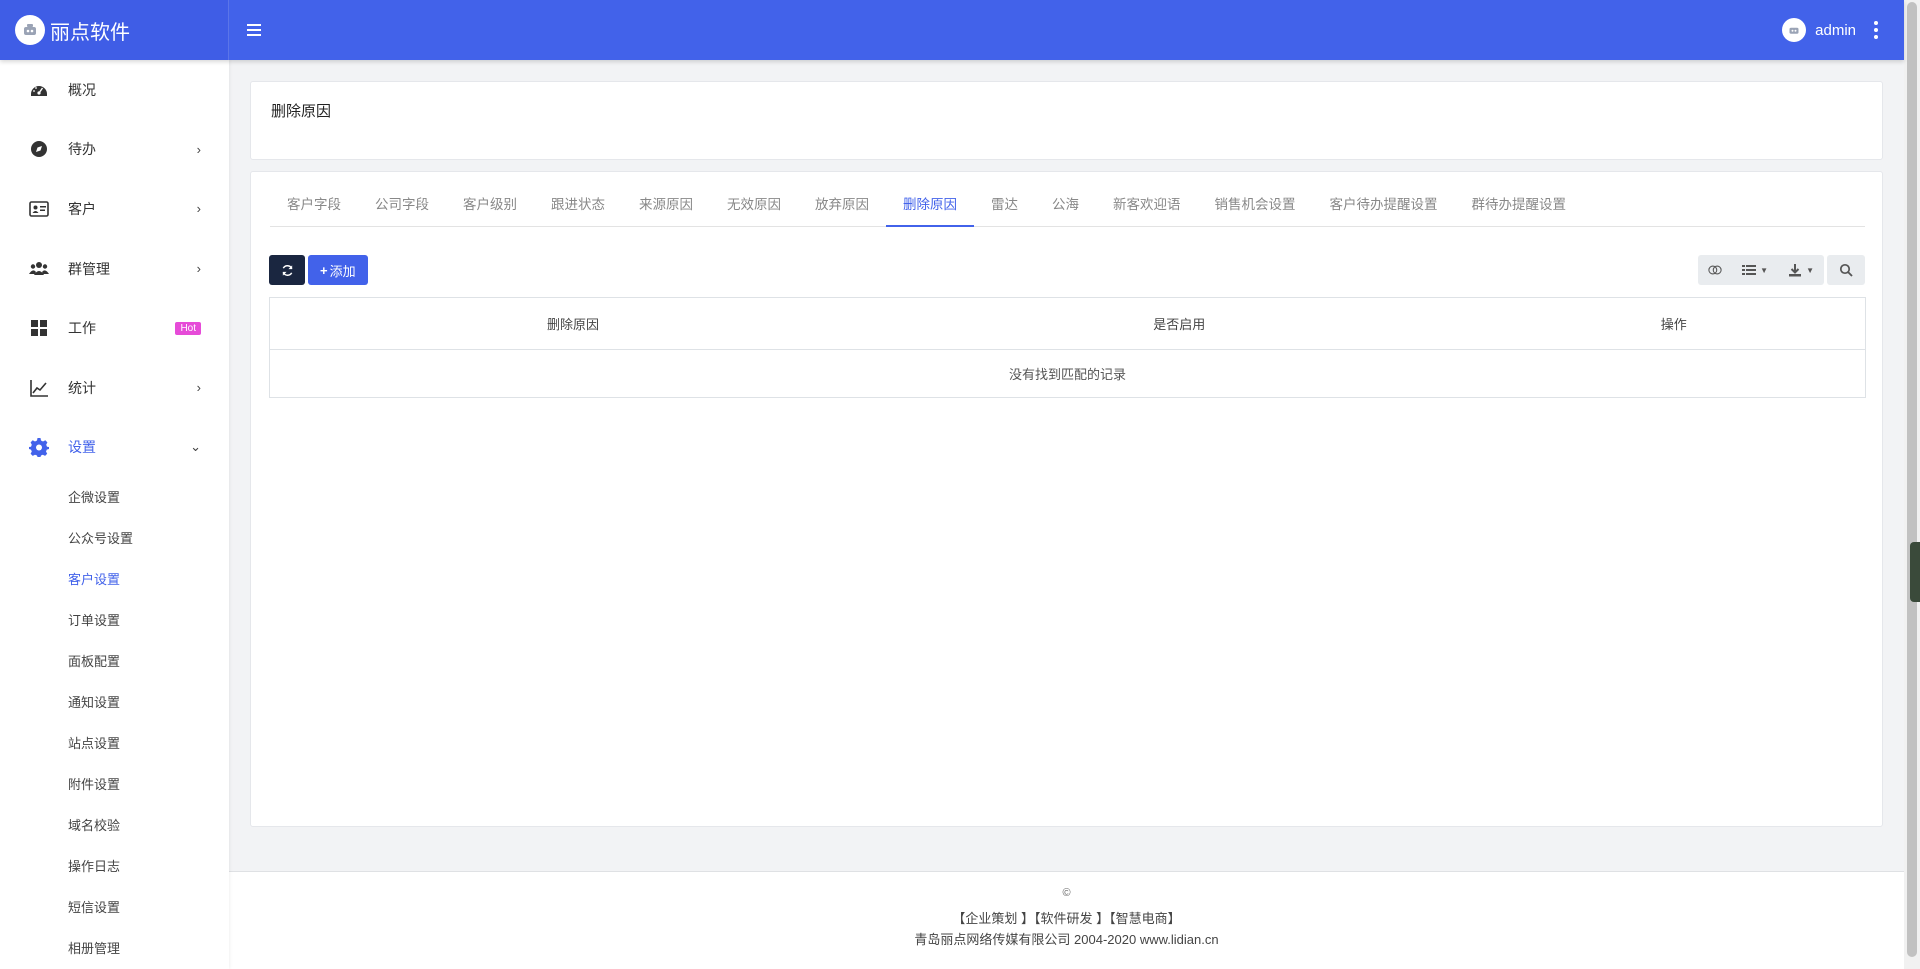  Describe the element at coordinates (114, 784) in the screenshot. I see `sidebar-subitem: 附件设置` at that location.